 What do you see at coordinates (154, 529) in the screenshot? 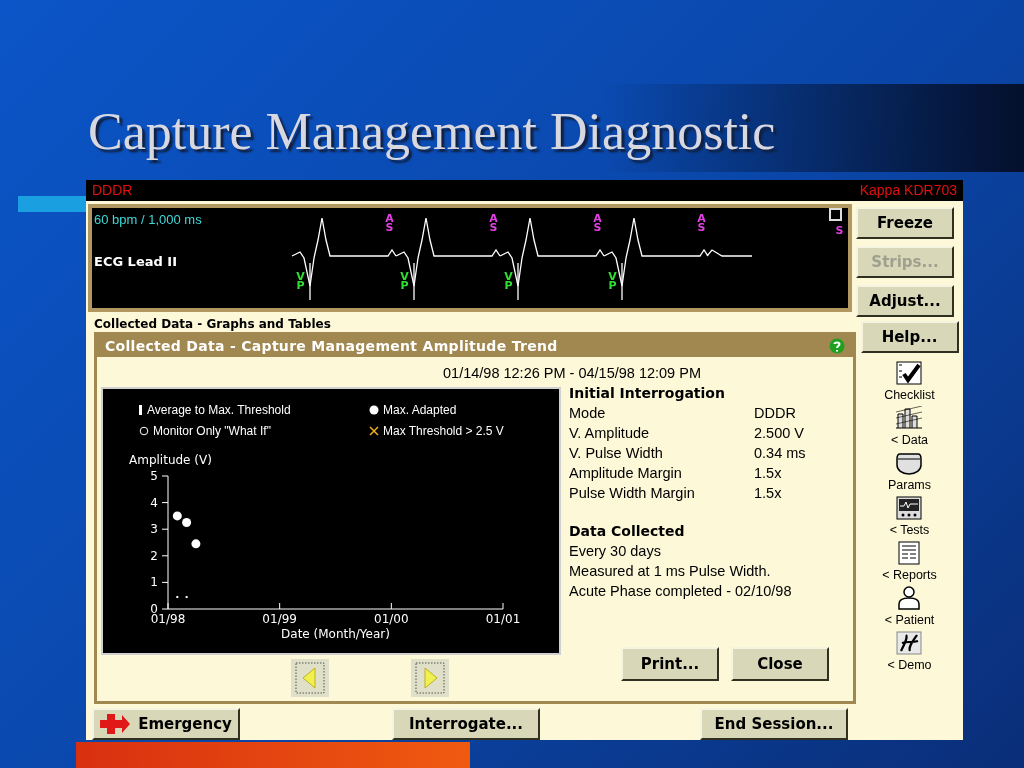
I see `y-tick-label: 3` at bounding box center [154, 529].